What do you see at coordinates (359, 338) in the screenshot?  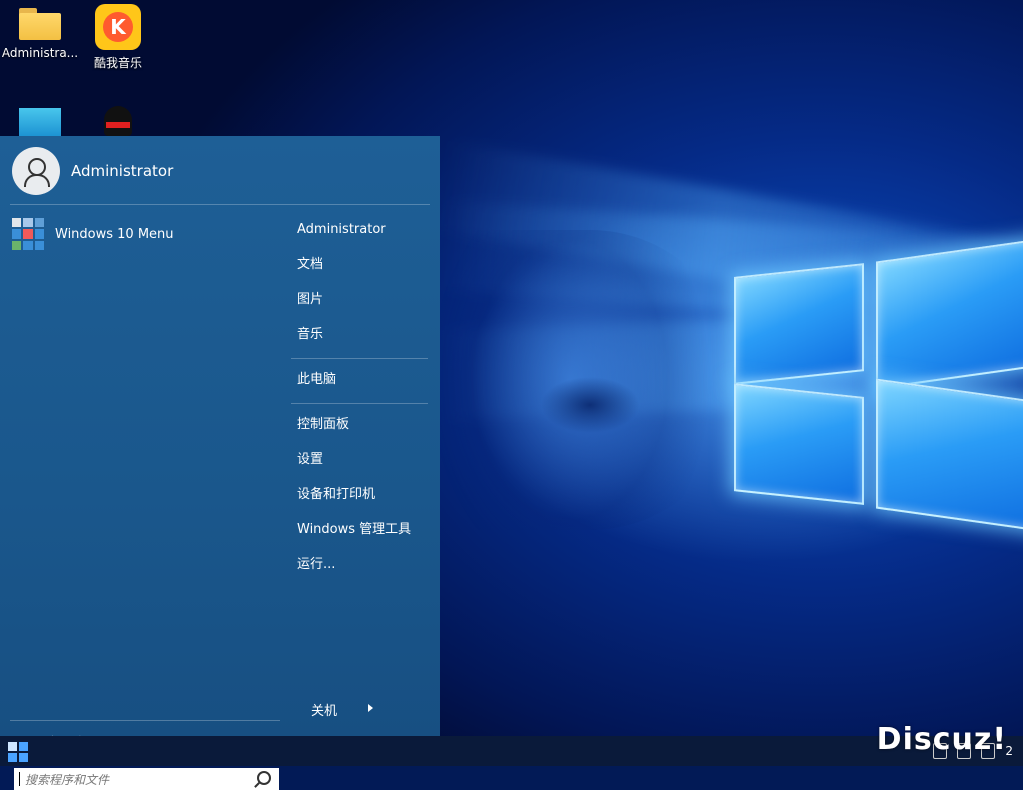 I see `menu-item-music: 音乐` at bounding box center [359, 338].